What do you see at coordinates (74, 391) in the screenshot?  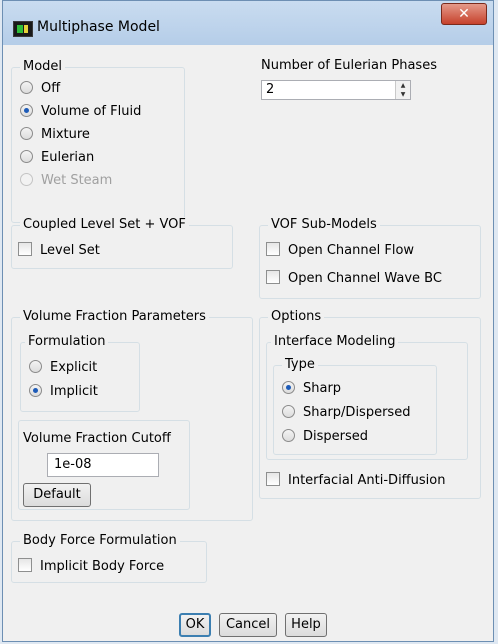 I see `formulation-implicit-label: Implicit` at bounding box center [74, 391].